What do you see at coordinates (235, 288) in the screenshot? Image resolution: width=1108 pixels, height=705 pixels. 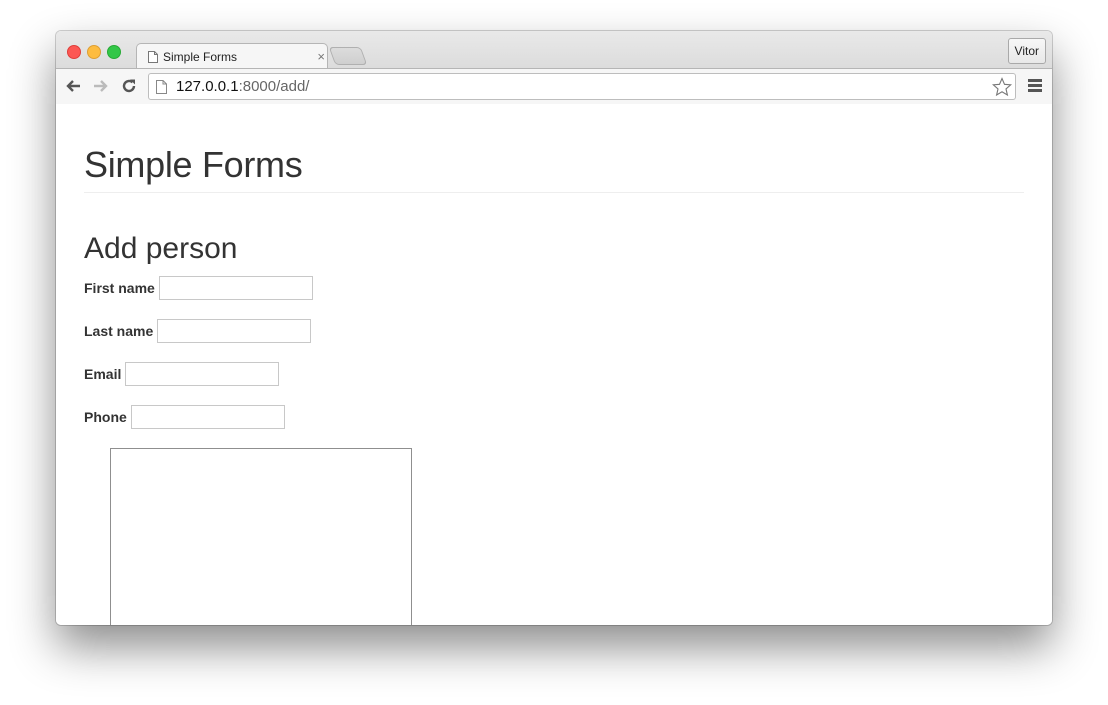 I see `first-name-input` at bounding box center [235, 288].